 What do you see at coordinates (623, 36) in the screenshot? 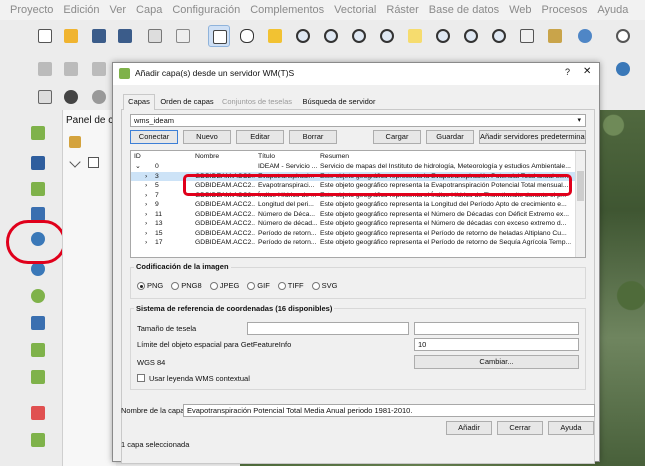
I see `search-icon` at bounding box center [623, 36].